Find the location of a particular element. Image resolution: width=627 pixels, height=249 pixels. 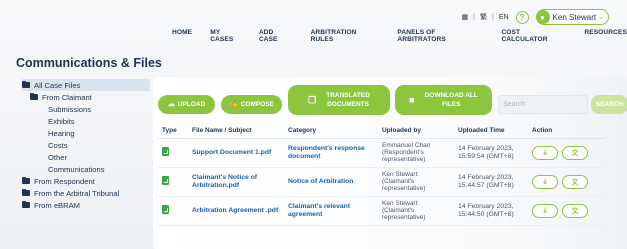

search-button: SEARCH is located at coordinates (609, 104).